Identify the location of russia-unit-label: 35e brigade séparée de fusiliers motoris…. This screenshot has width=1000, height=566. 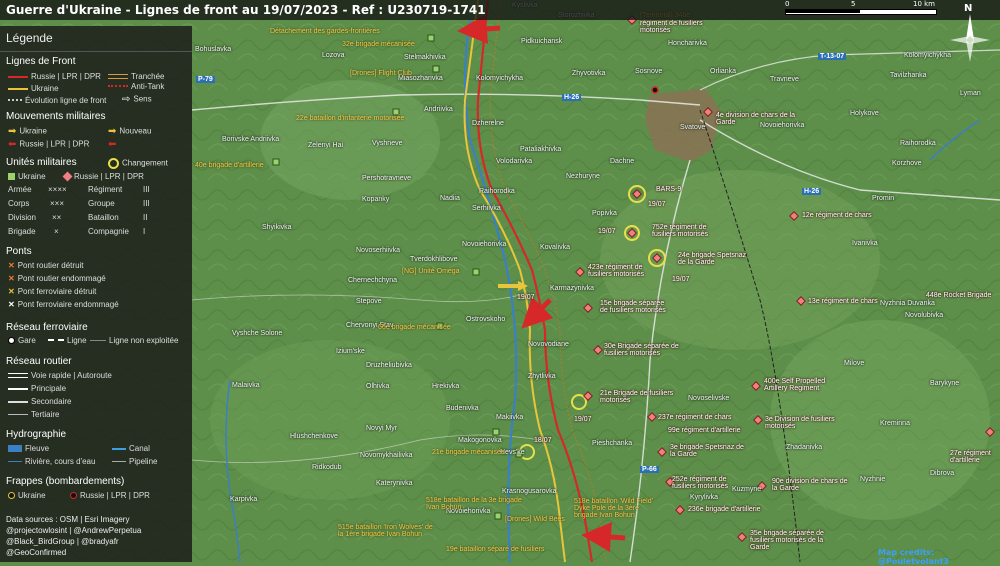
(795, 540).